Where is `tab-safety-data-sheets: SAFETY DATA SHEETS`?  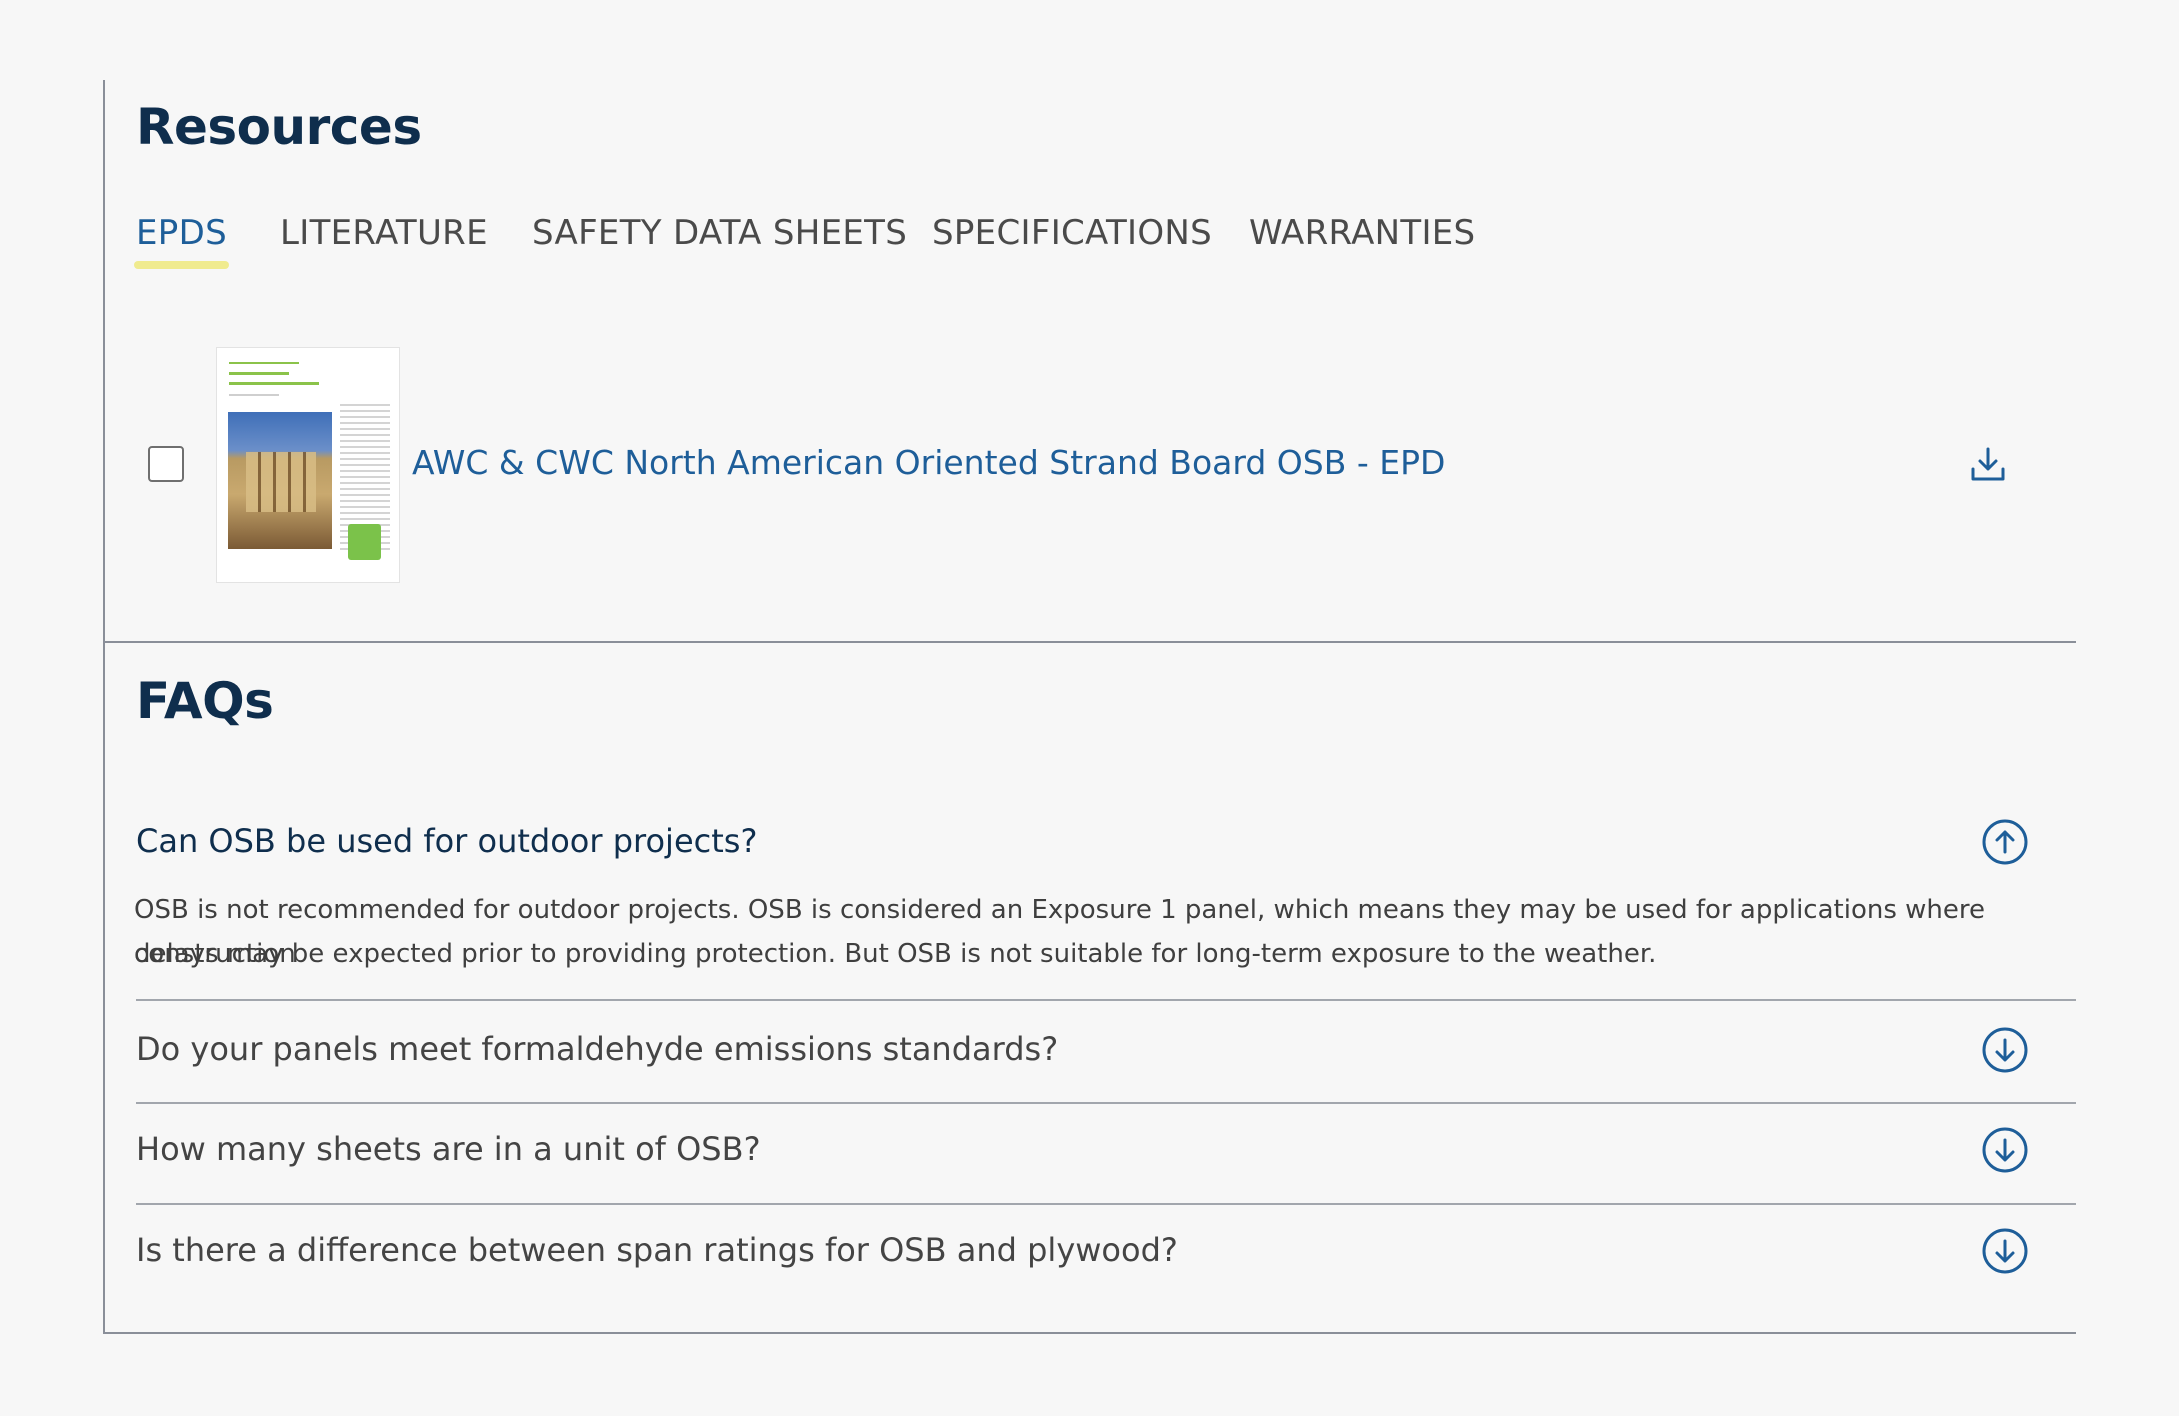 tab-safety-data-sheets: SAFETY DATA SHEETS is located at coordinates (719, 233).